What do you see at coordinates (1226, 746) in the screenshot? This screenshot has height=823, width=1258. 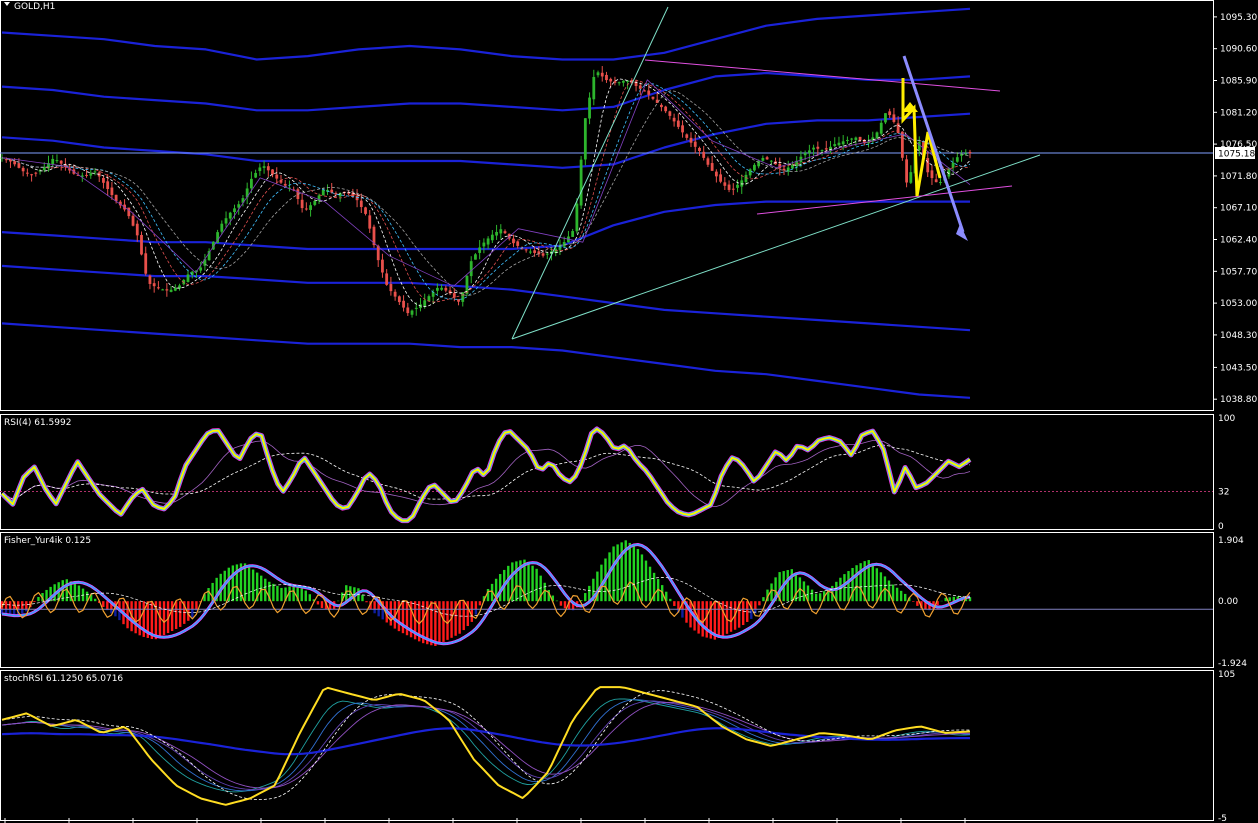 I see `stochrsi-axis: 105 -5` at bounding box center [1226, 746].